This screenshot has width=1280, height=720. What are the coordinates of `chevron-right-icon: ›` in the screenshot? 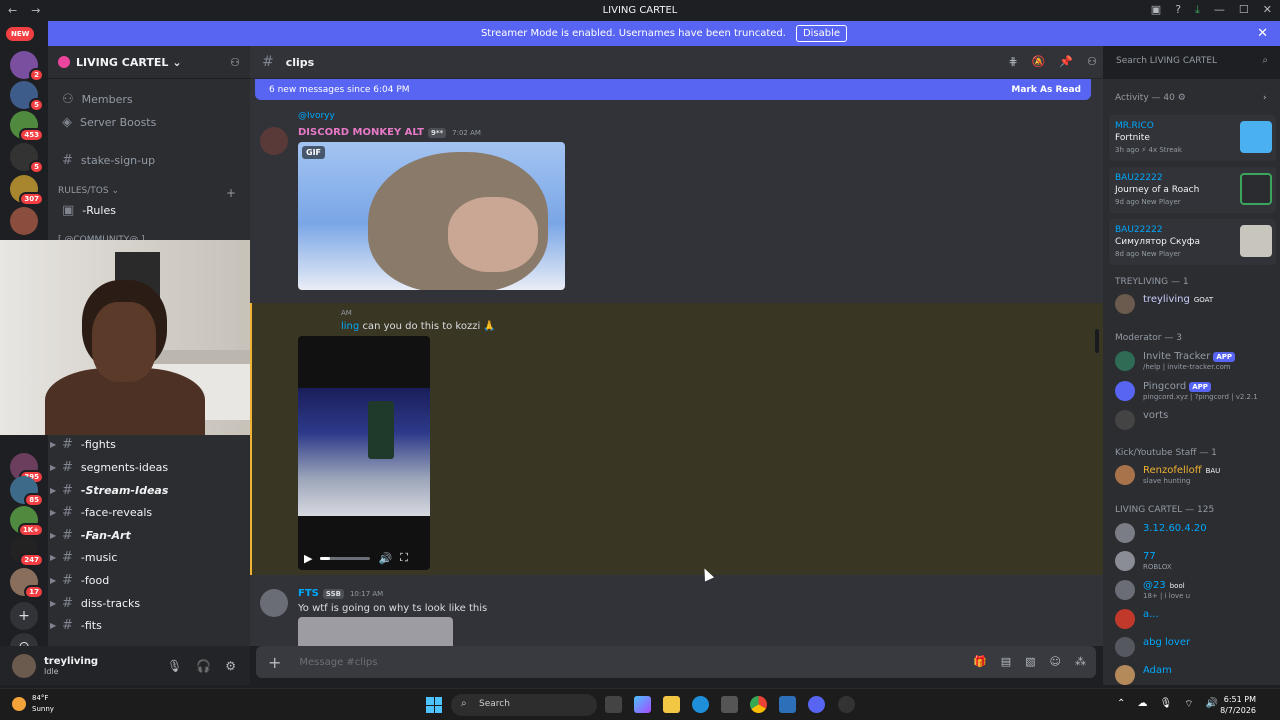 It's located at (1265, 98).